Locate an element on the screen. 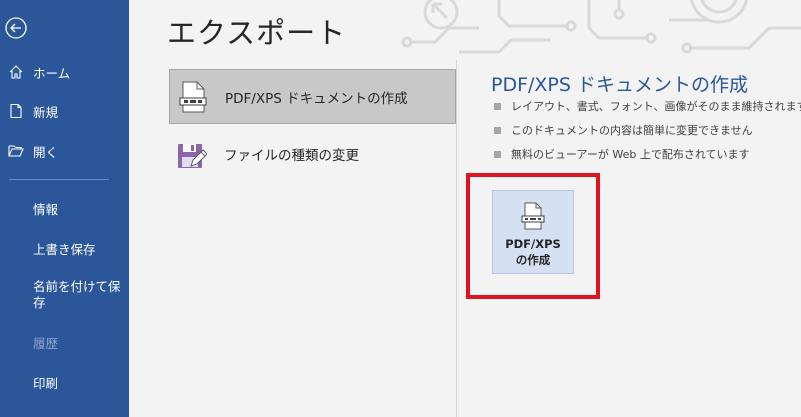 The height and width of the screenshot is (417, 801). detail-bullet: 無料のビューアーが Web 上で配布されています is located at coordinates (647, 160).